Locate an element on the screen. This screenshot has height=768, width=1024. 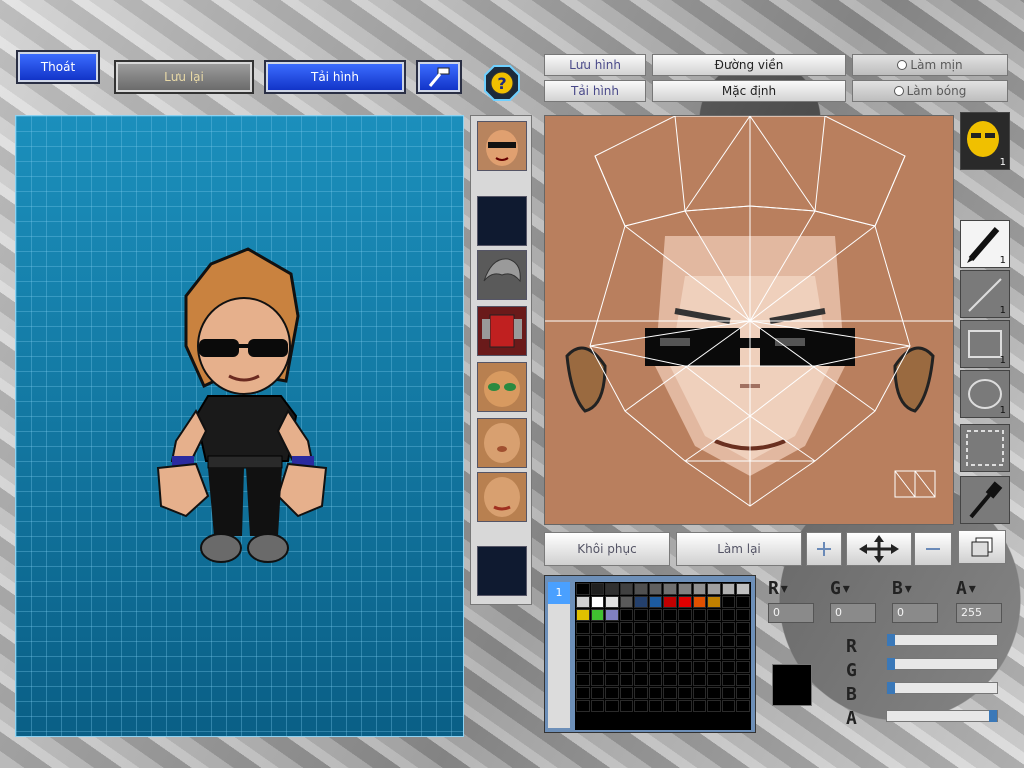
load-image-tab: Tải hình is located at coordinates (595, 91).